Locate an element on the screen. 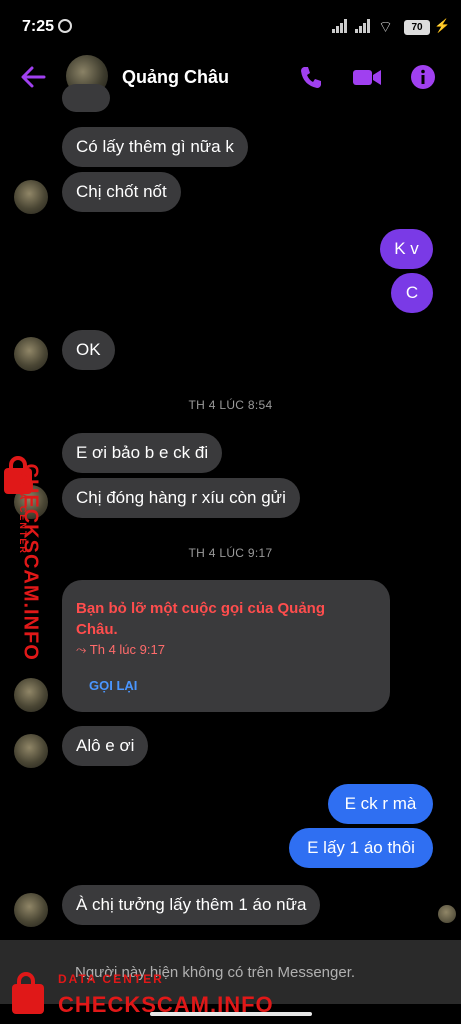 The height and width of the screenshot is (1024, 461). seen-receipt-avatar is located at coordinates (447, 914).